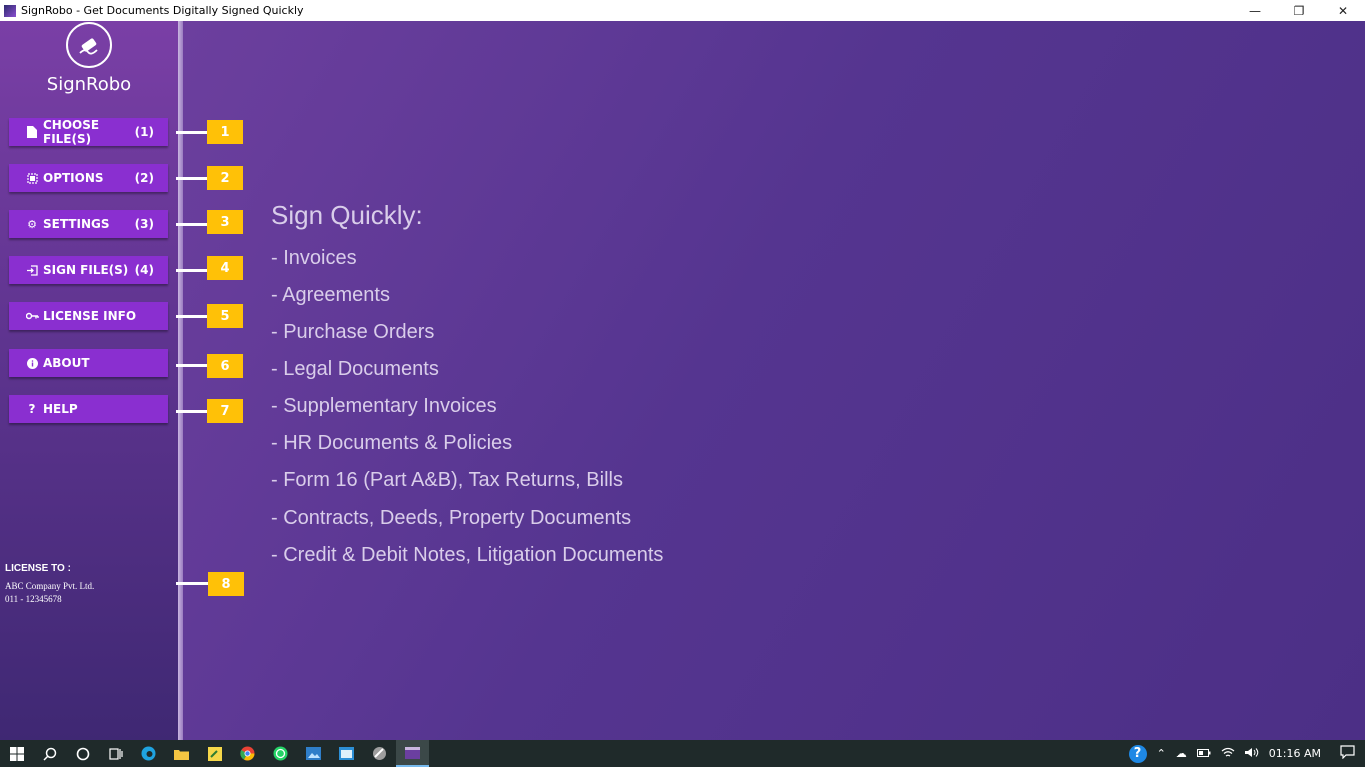  What do you see at coordinates (1347, 753) in the screenshot?
I see `notification-icon` at bounding box center [1347, 753].